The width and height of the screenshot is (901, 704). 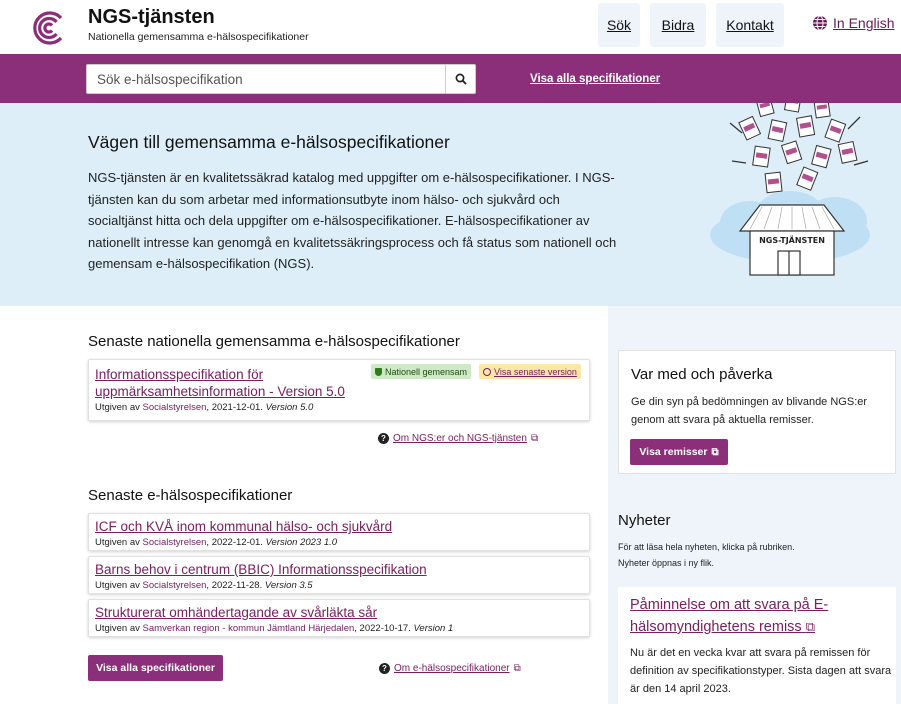 I want to click on meta-date: , 2022-11-28., so click(x=235, y=585).